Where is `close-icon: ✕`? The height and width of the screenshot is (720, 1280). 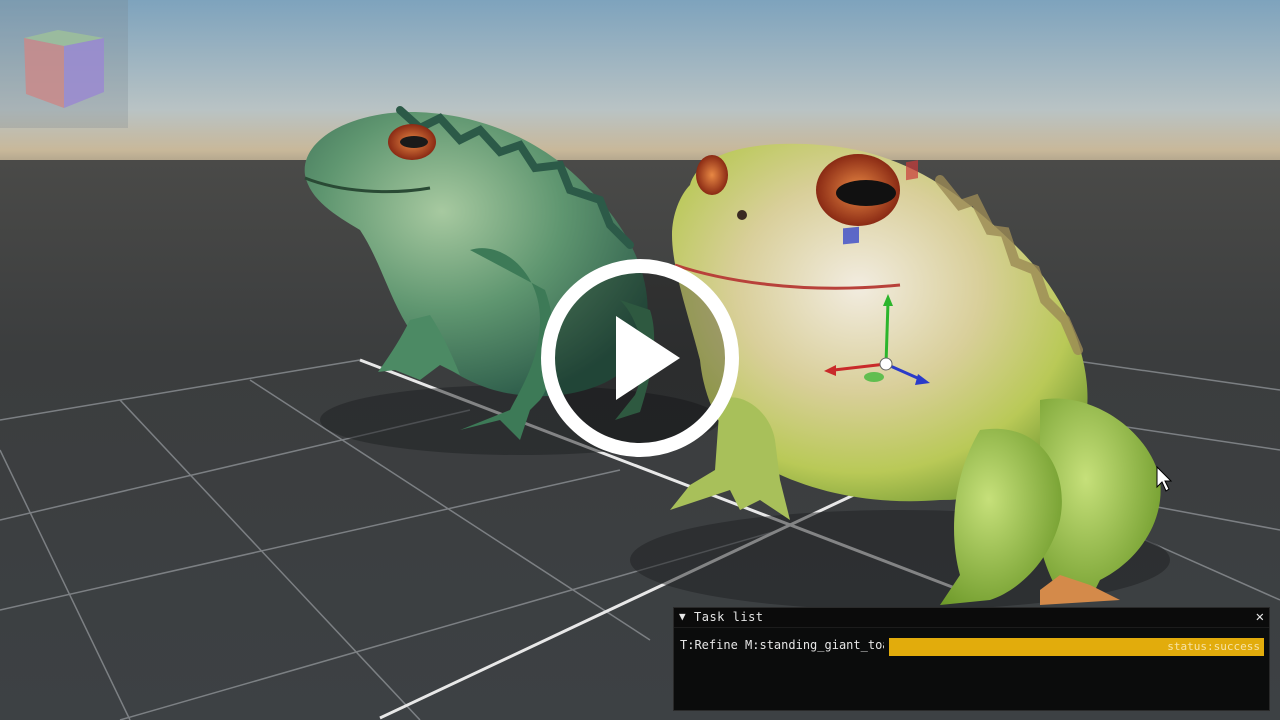
close-icon: ✕ is located at coordinates (1260, 617).